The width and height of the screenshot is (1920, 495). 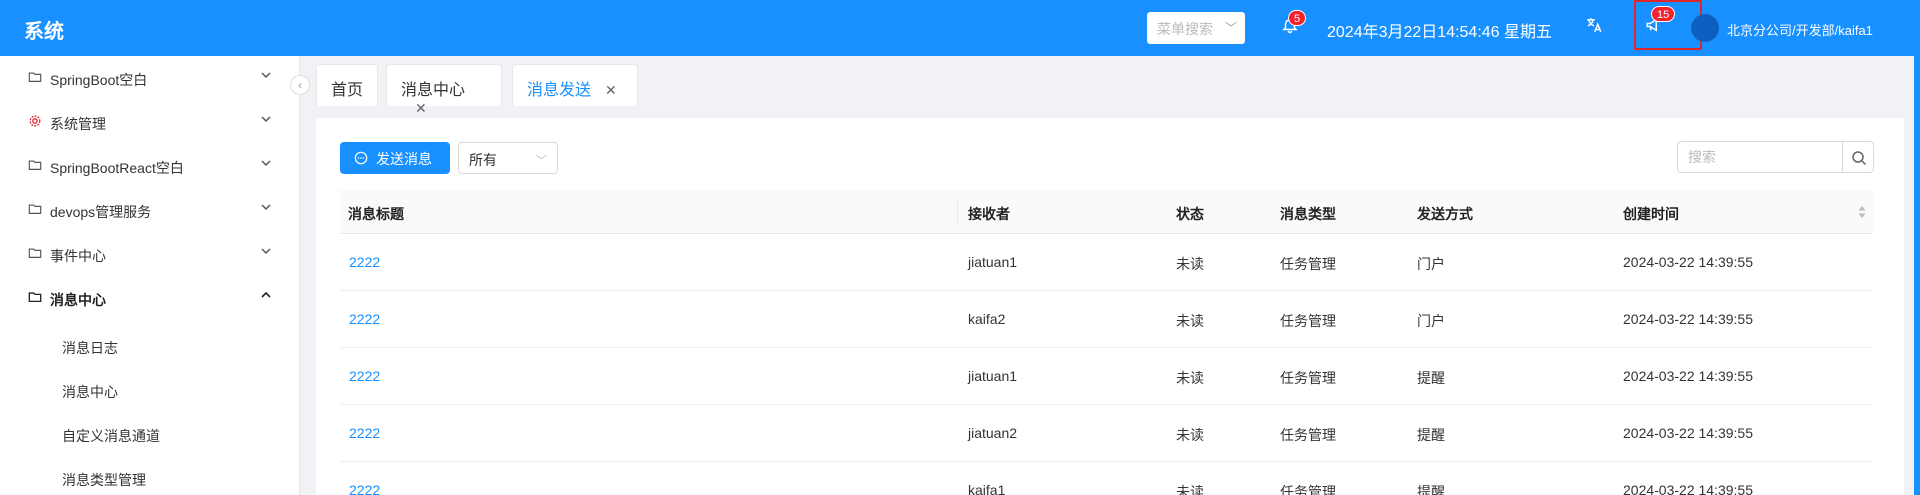 I want to click on sidebar-item-springboot-react: SpringBootReact空白, so click(x=150, y=166).